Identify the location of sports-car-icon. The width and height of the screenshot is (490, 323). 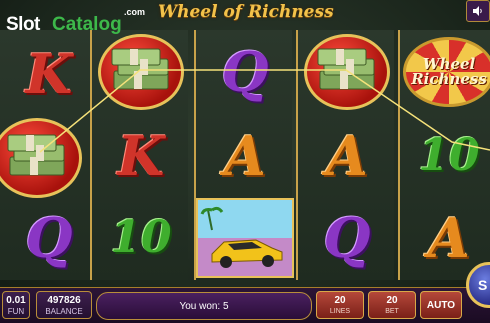
(245, 237).